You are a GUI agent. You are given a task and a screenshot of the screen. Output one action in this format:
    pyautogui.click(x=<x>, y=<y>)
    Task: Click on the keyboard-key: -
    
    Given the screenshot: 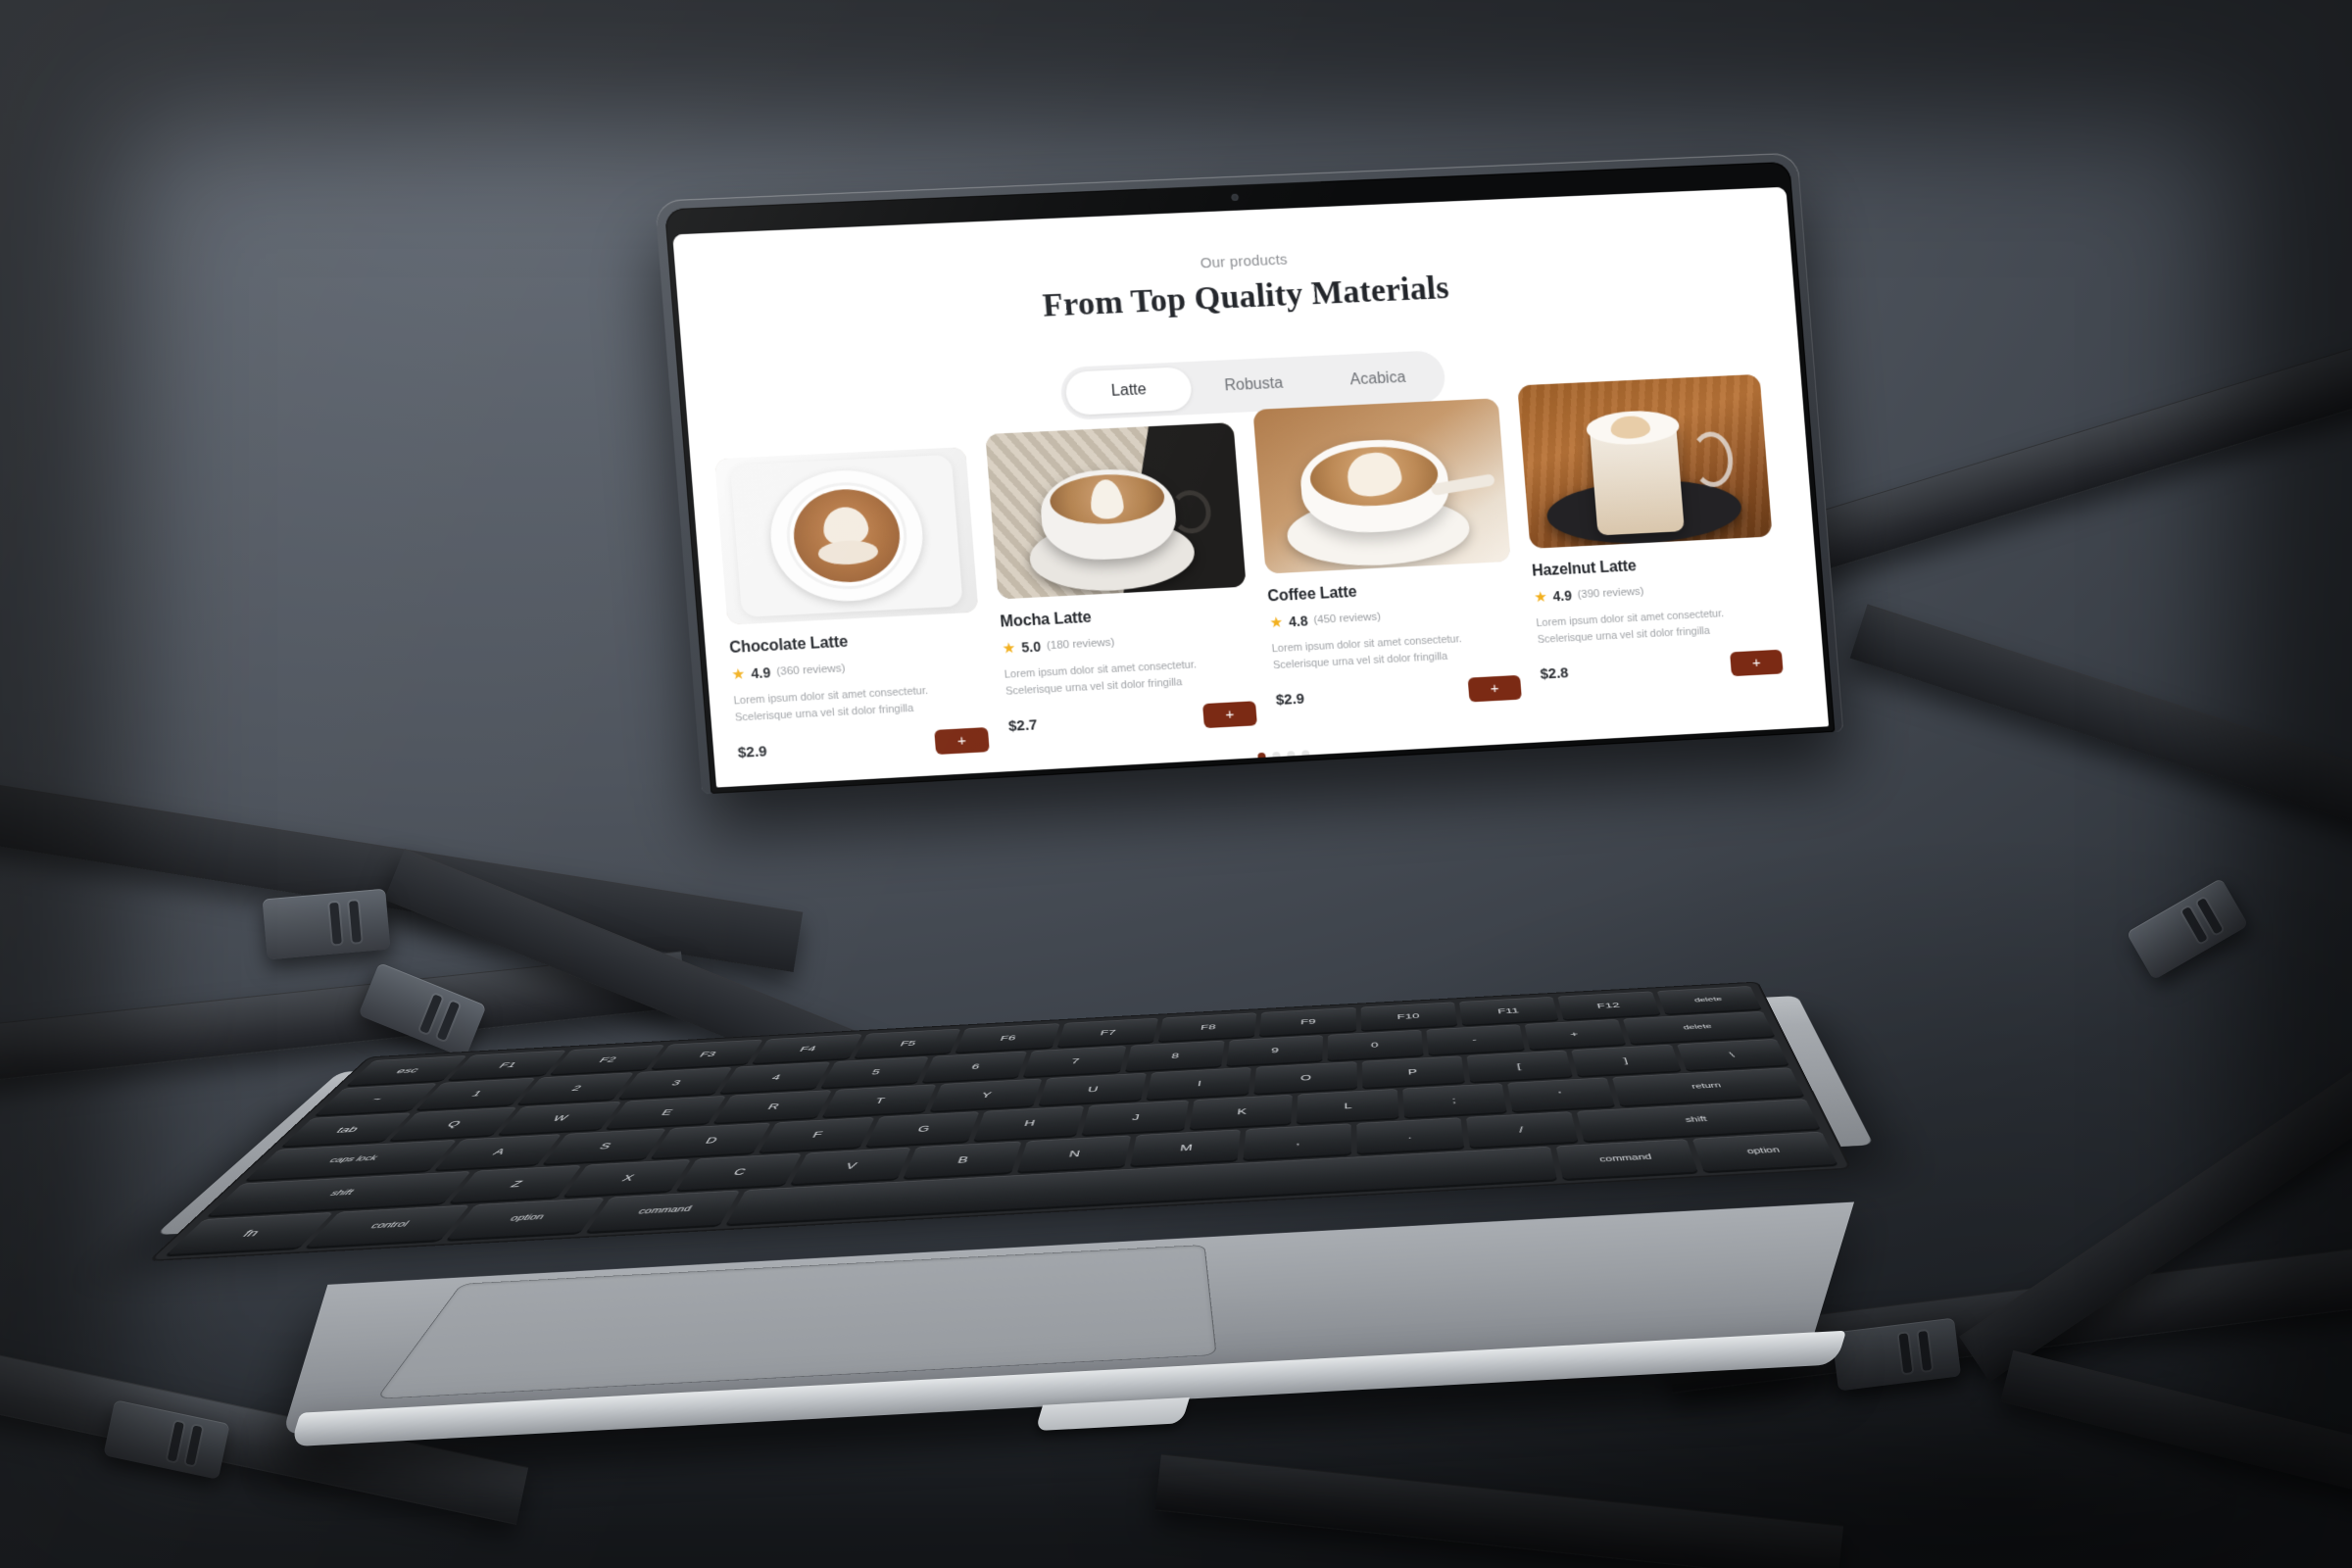 What is the action you would take?
    pyautogui.click(x=1475, y=1039)
    